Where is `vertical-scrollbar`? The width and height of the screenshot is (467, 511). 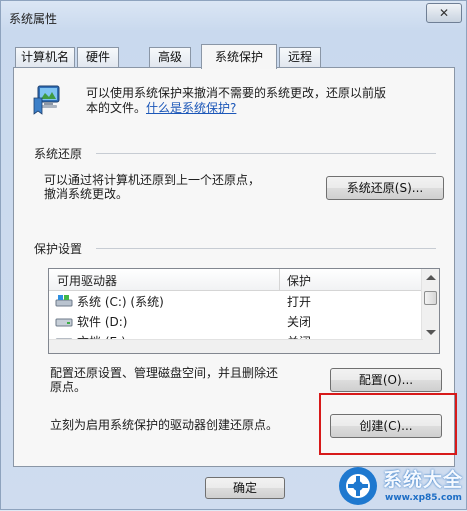
vertical-scrollbar is located at coordinates (430, 311).